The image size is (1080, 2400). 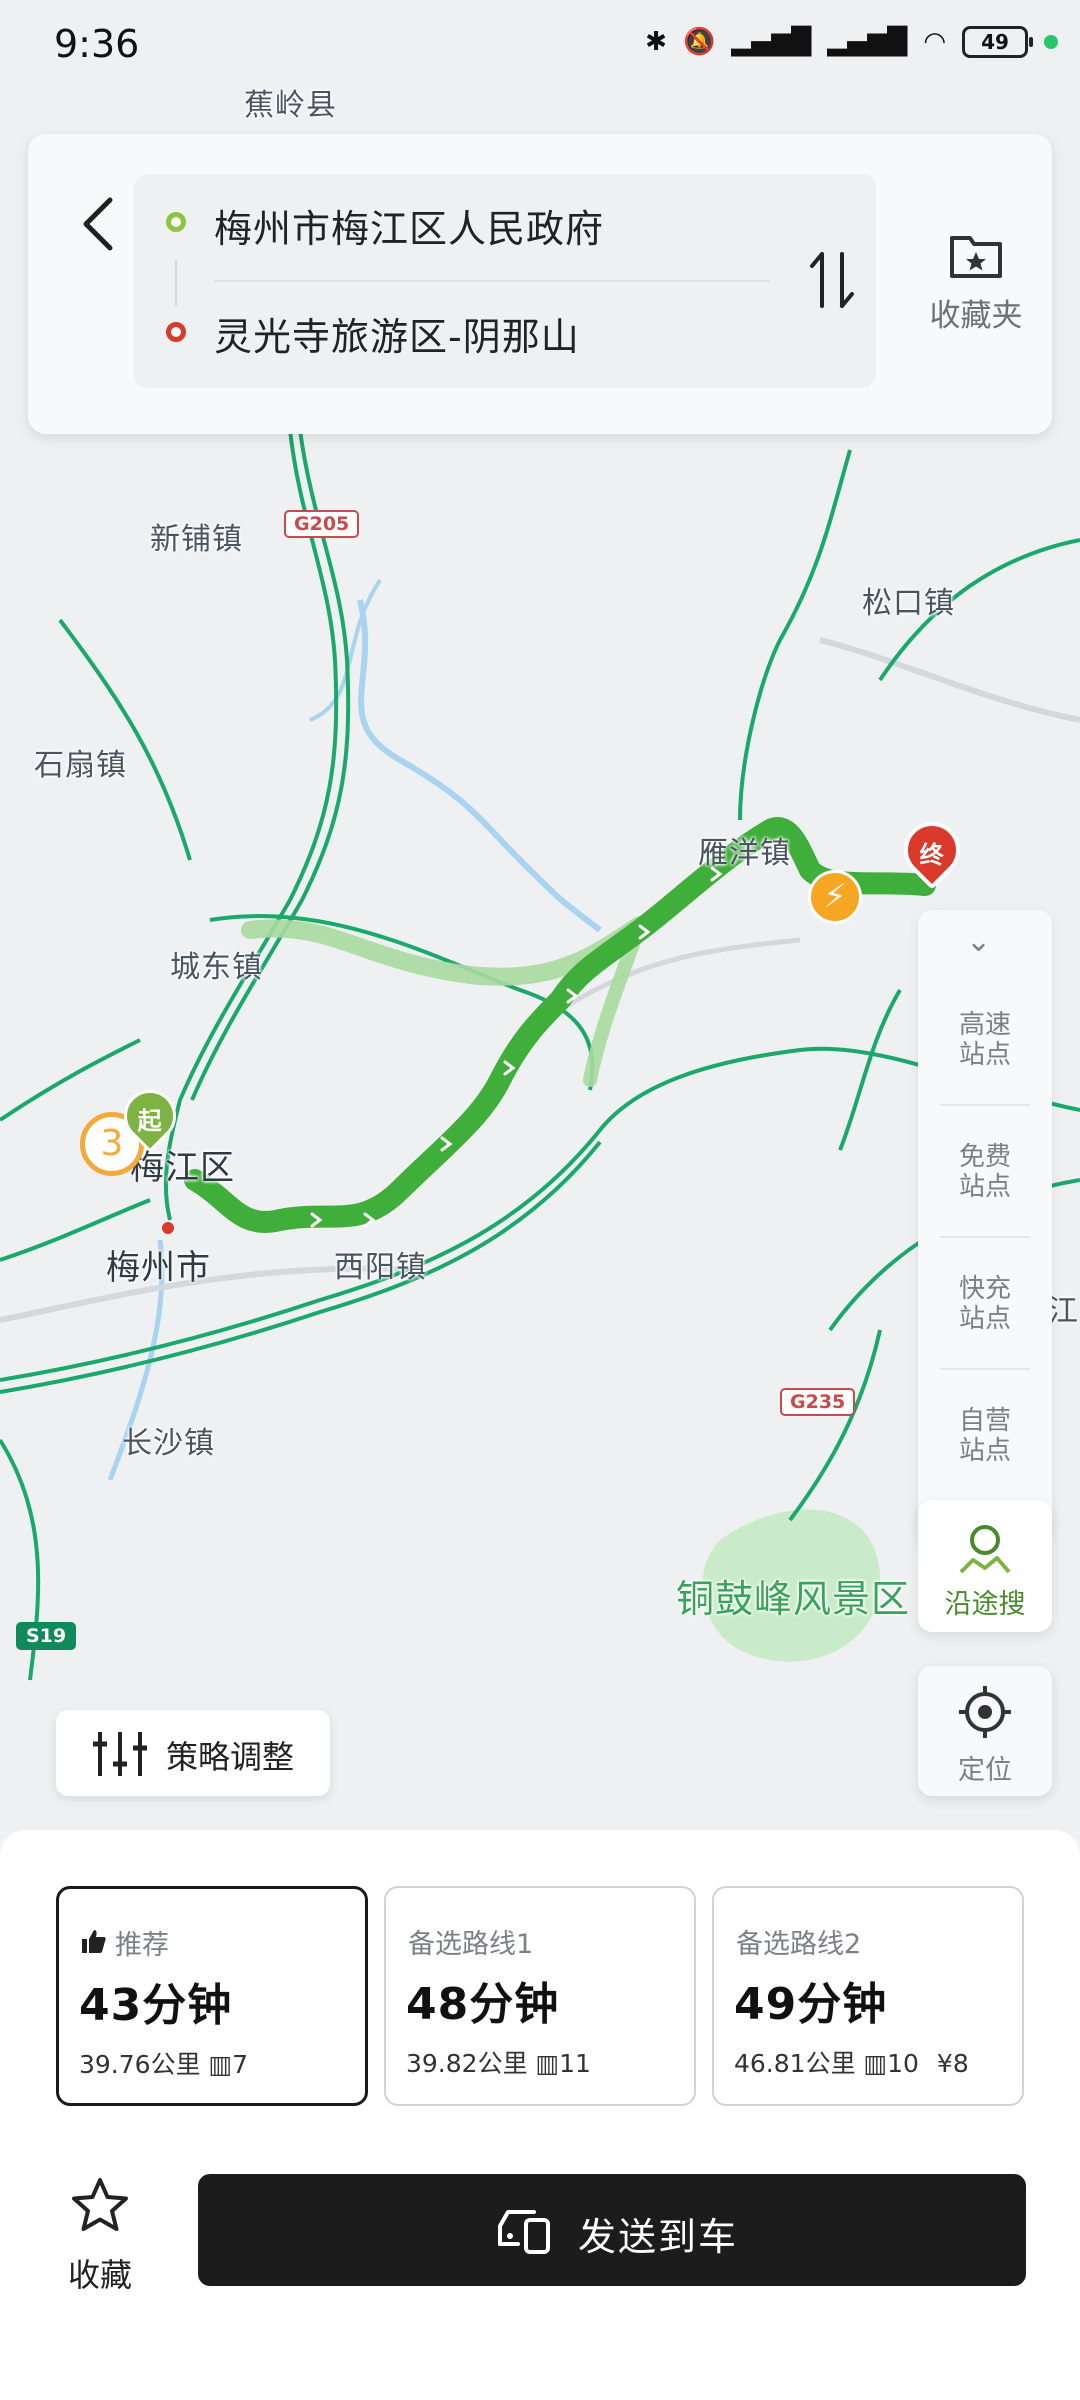 I want to click on swap-icon, so click(x=832, y=280).